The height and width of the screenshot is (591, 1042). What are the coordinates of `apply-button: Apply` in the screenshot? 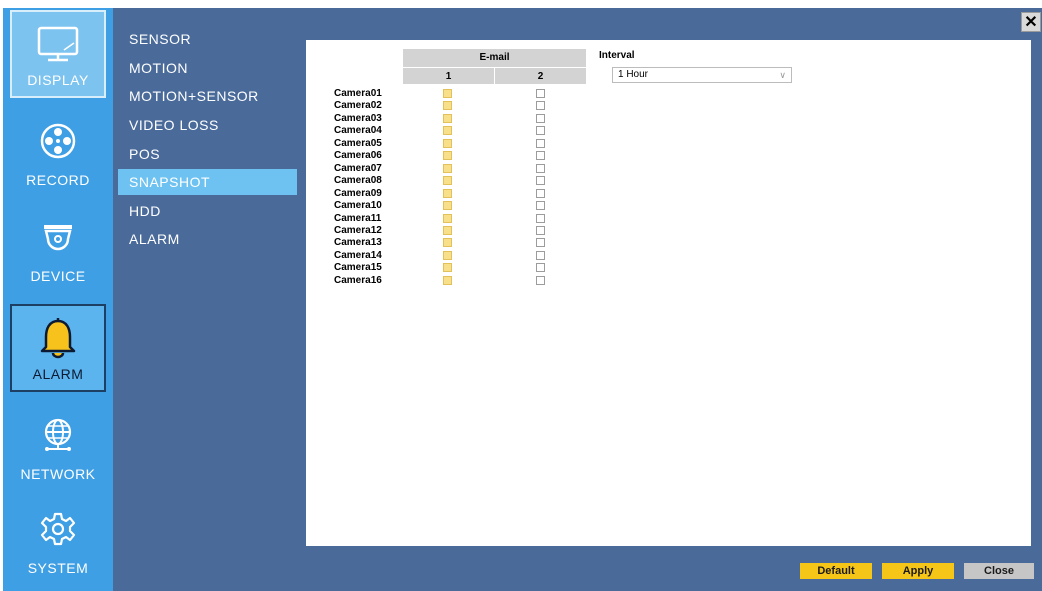 It's located at (918, 571).